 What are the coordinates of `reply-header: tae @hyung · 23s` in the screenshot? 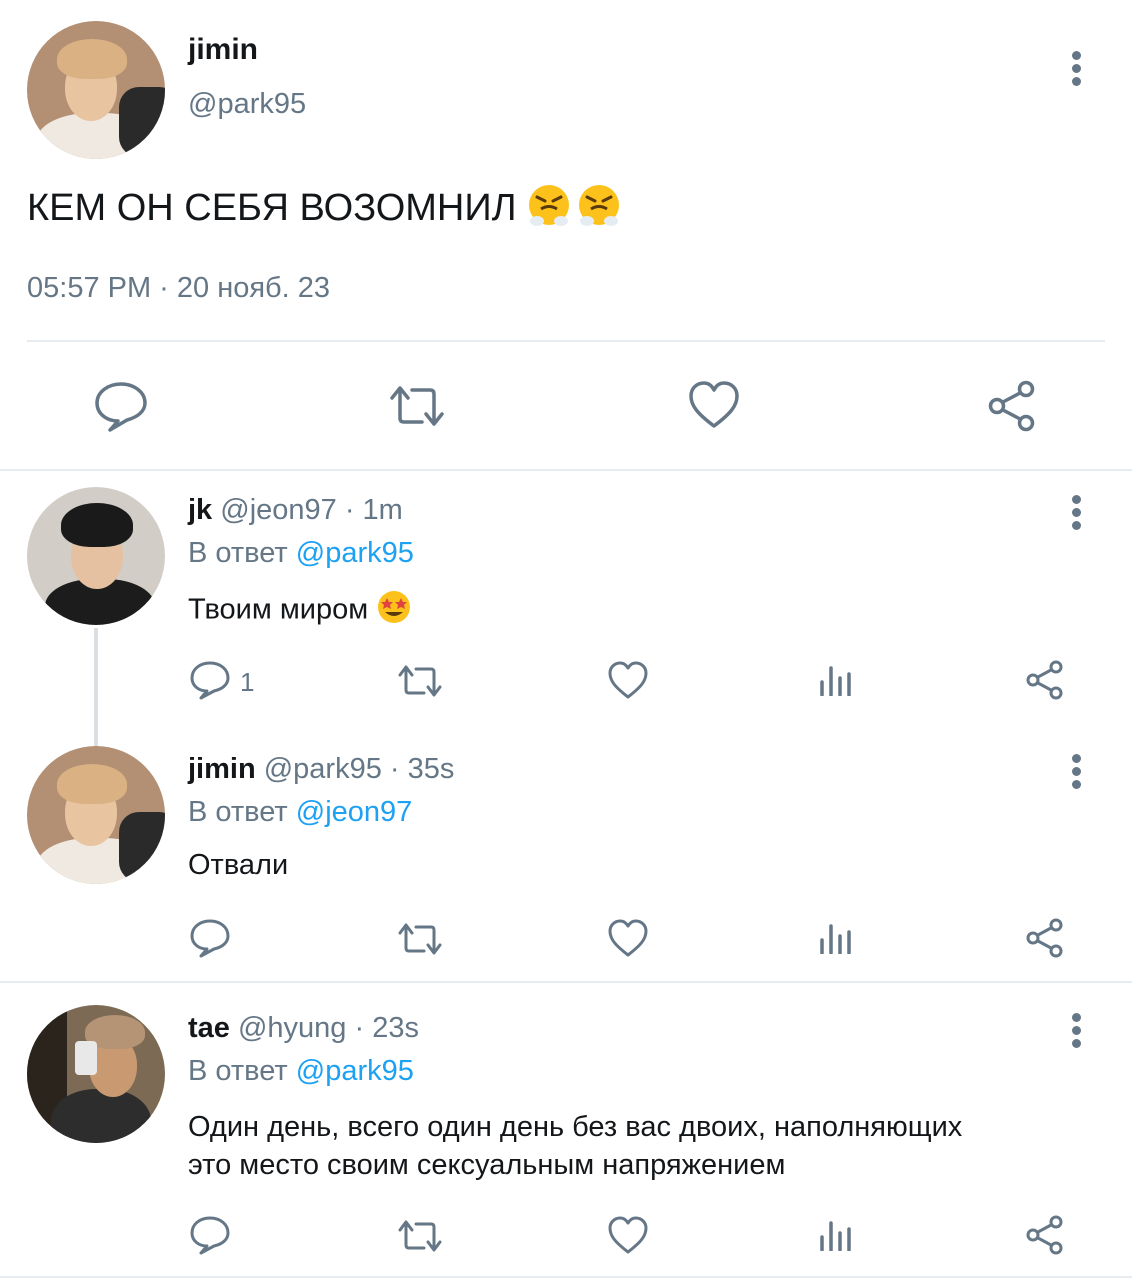 It's located at (303, 1028).